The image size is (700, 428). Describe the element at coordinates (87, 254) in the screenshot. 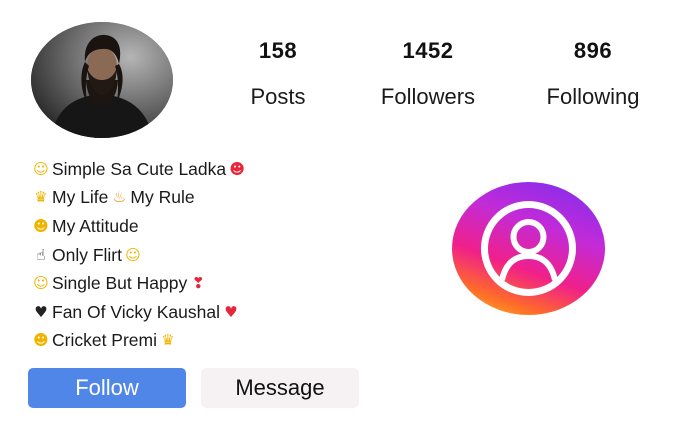

I see `bio-text: Only Flirt` at that location.